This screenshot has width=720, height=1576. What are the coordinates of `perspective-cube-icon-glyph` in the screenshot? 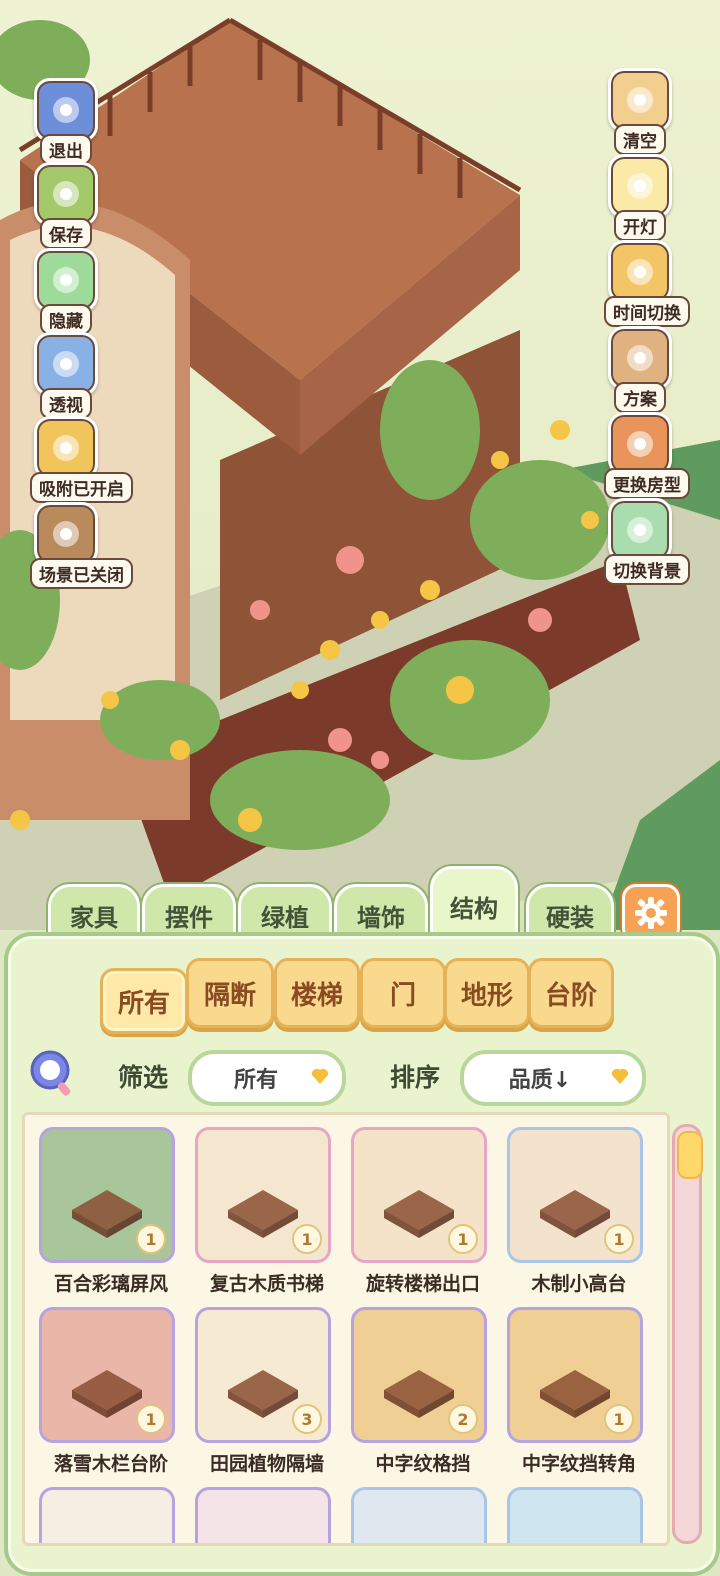 It's located at (66, 364).